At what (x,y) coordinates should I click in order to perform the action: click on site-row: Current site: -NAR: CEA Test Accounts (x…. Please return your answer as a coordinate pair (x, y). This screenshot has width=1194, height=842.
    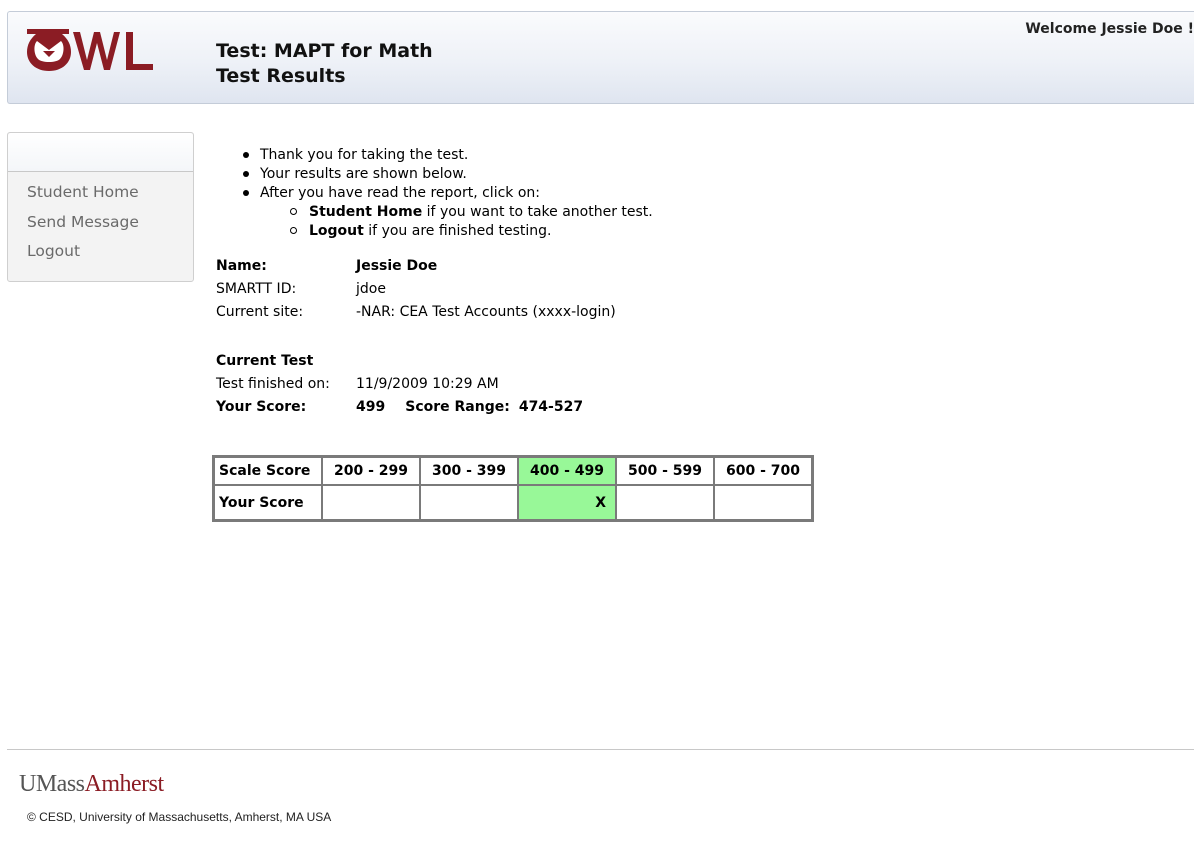
    Looking at the image, I should click on (416, 312).